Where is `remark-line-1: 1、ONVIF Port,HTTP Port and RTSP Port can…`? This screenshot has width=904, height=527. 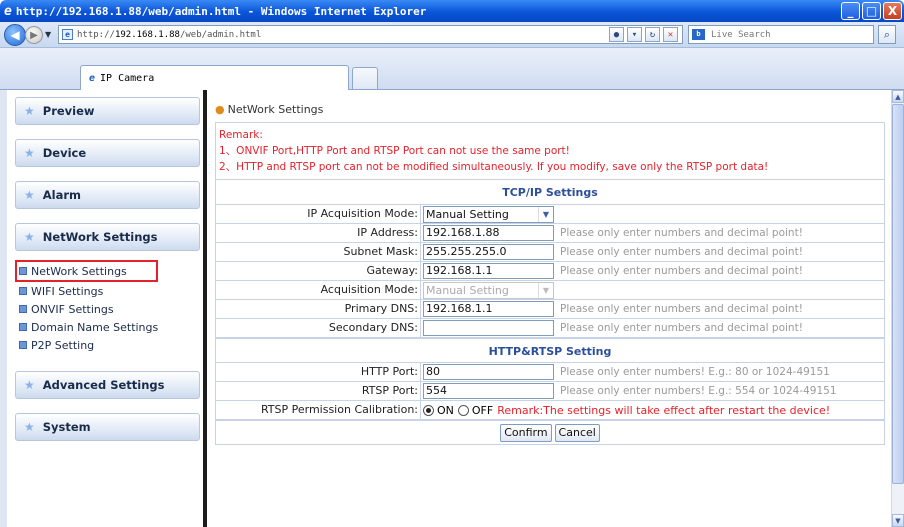 remark-line-1: 1、ONVIF Port,HTTP Port and RTSP Port can… is located at coordinates (394, 151).